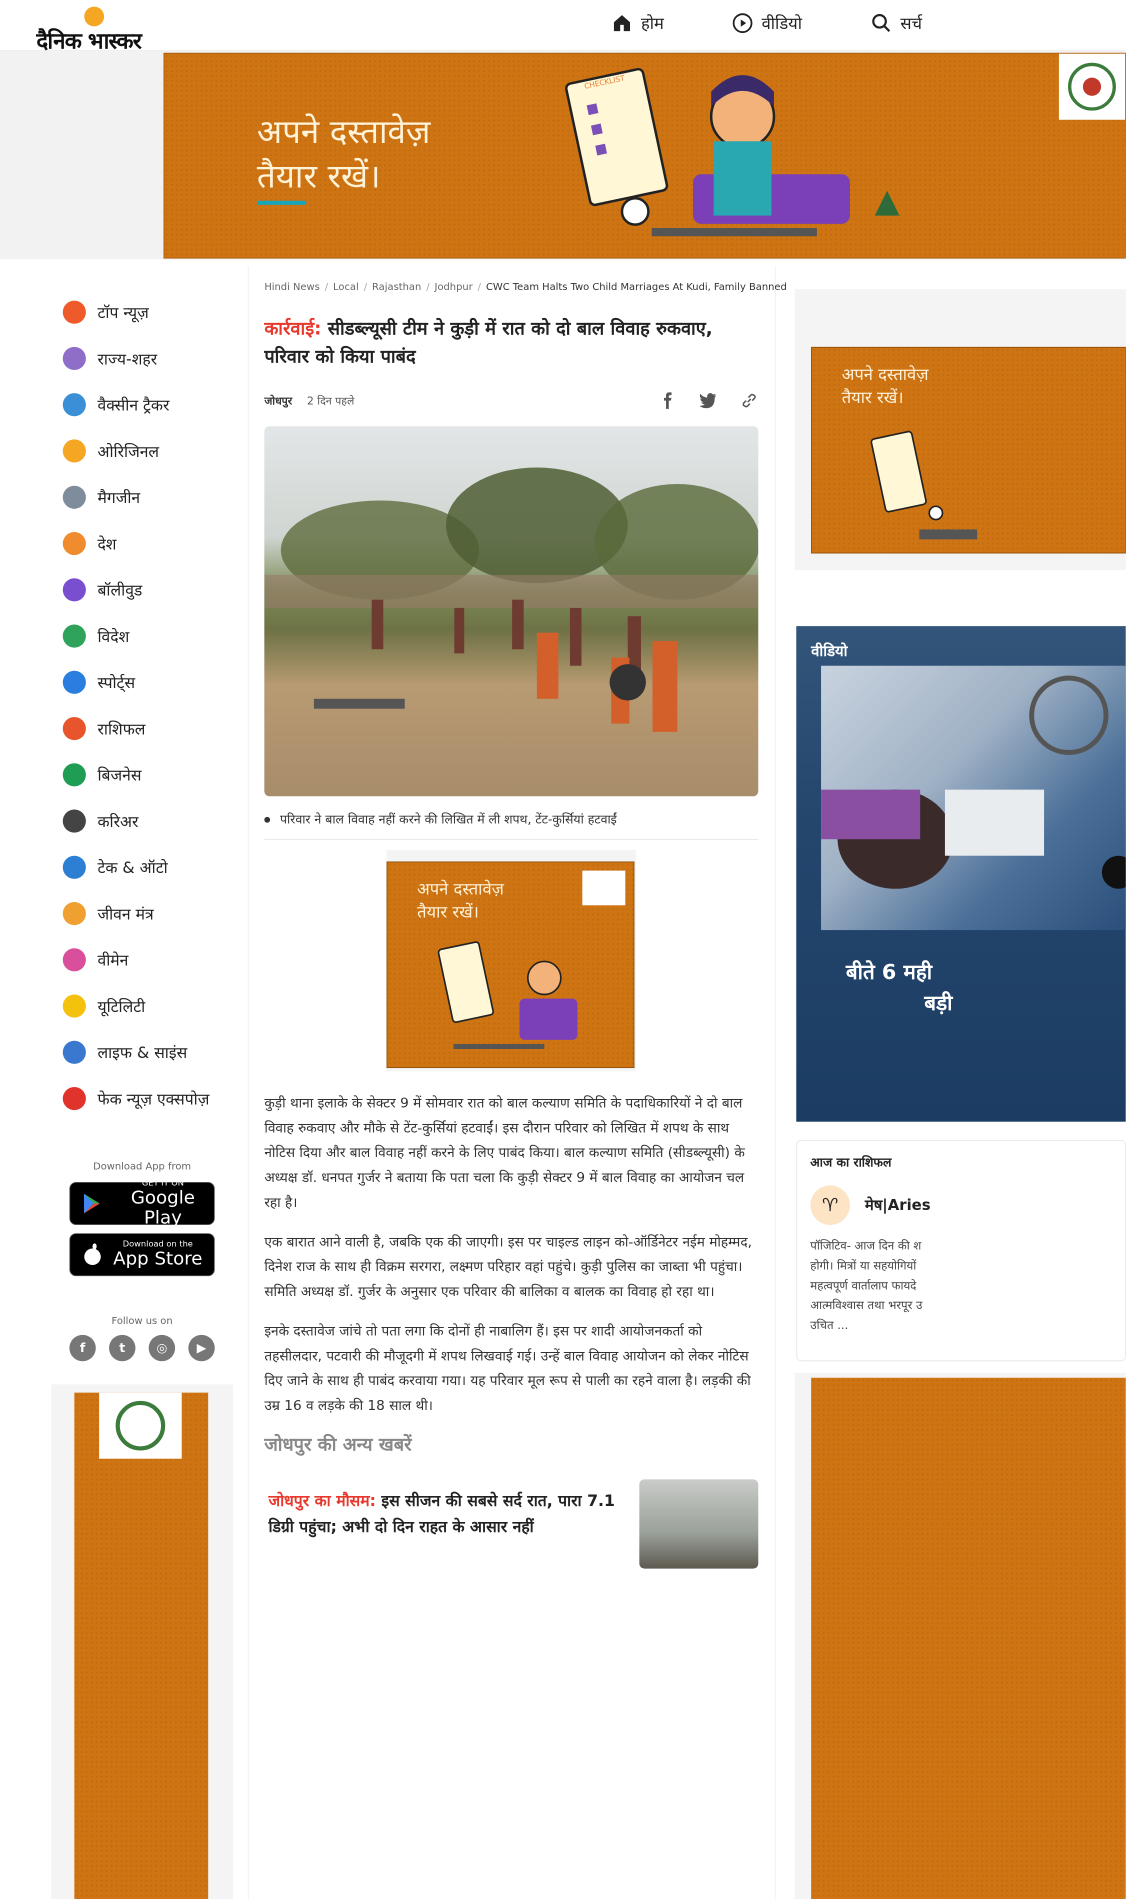  I want to click on tech-auto-icon, so click(74, 867).